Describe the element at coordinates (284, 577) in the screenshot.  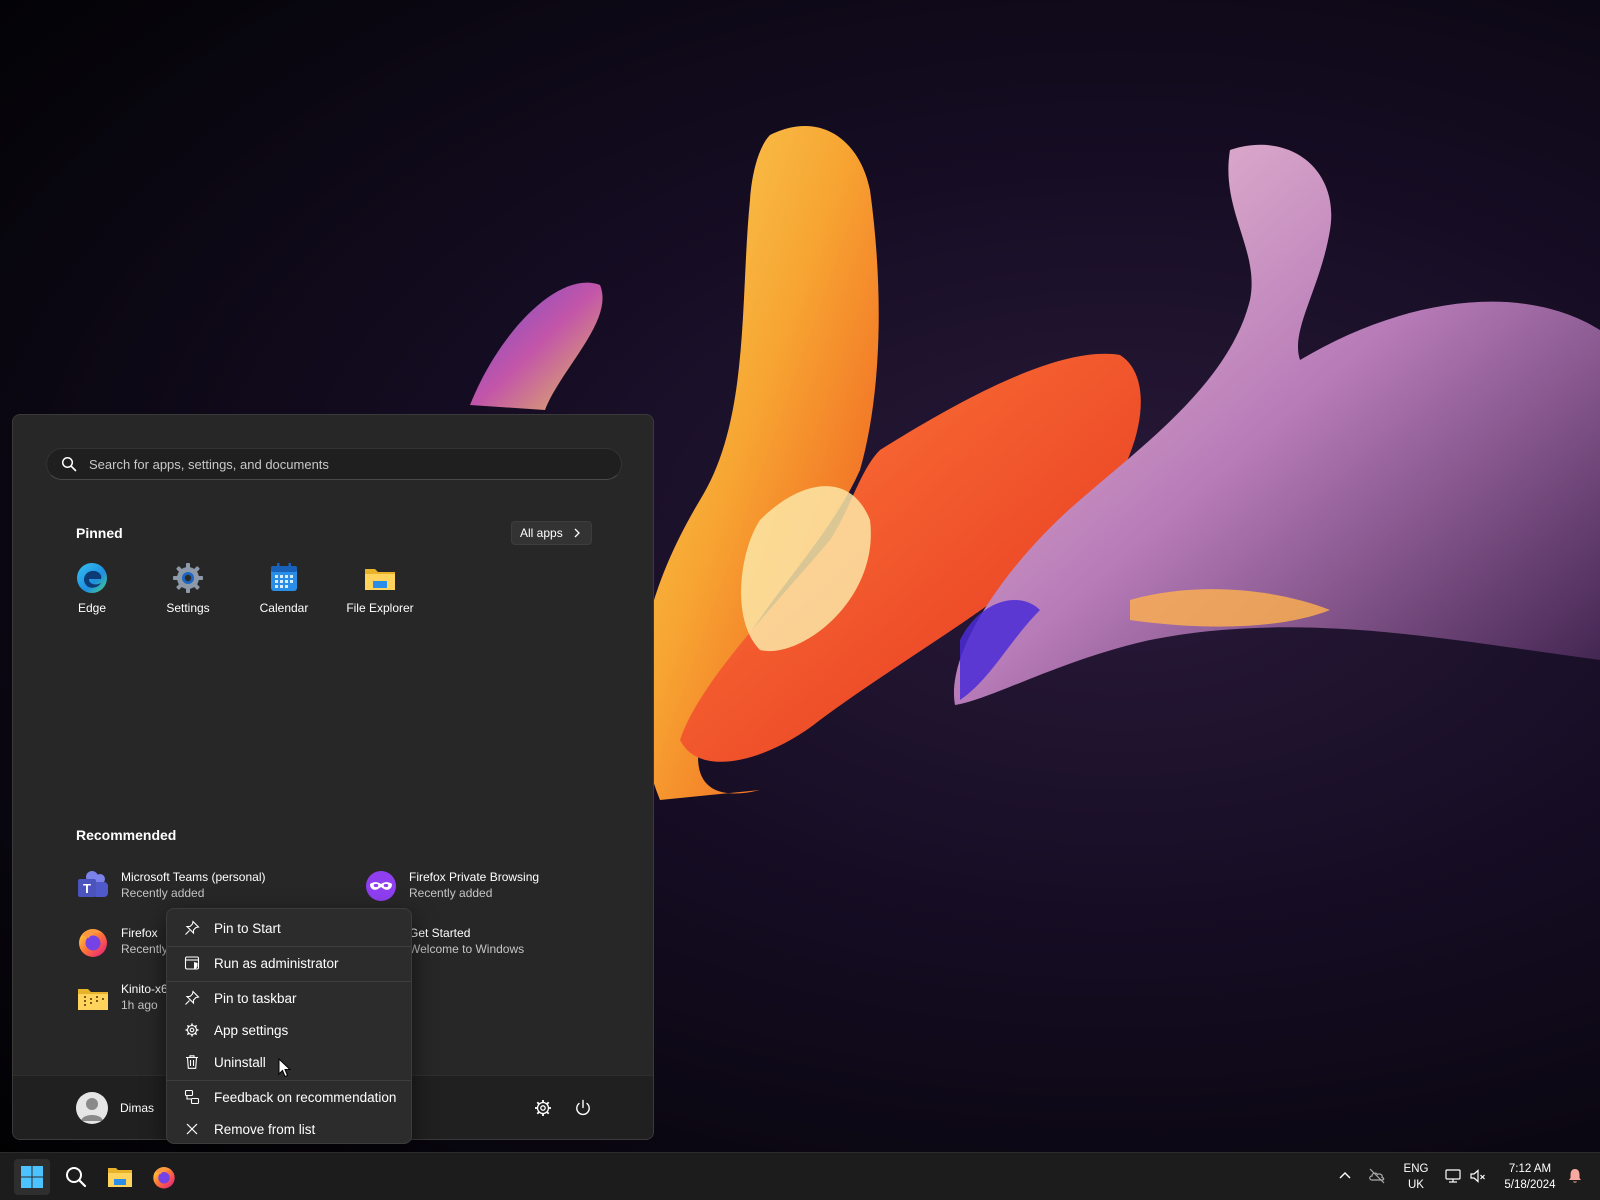
I see `calendar-icon` at that location.